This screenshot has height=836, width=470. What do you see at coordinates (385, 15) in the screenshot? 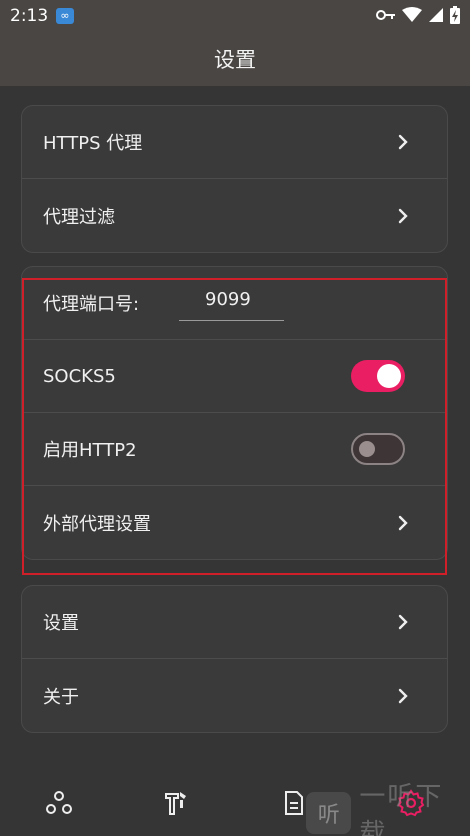
I see `vpn-key-icon` at bounding box center [385, 15].